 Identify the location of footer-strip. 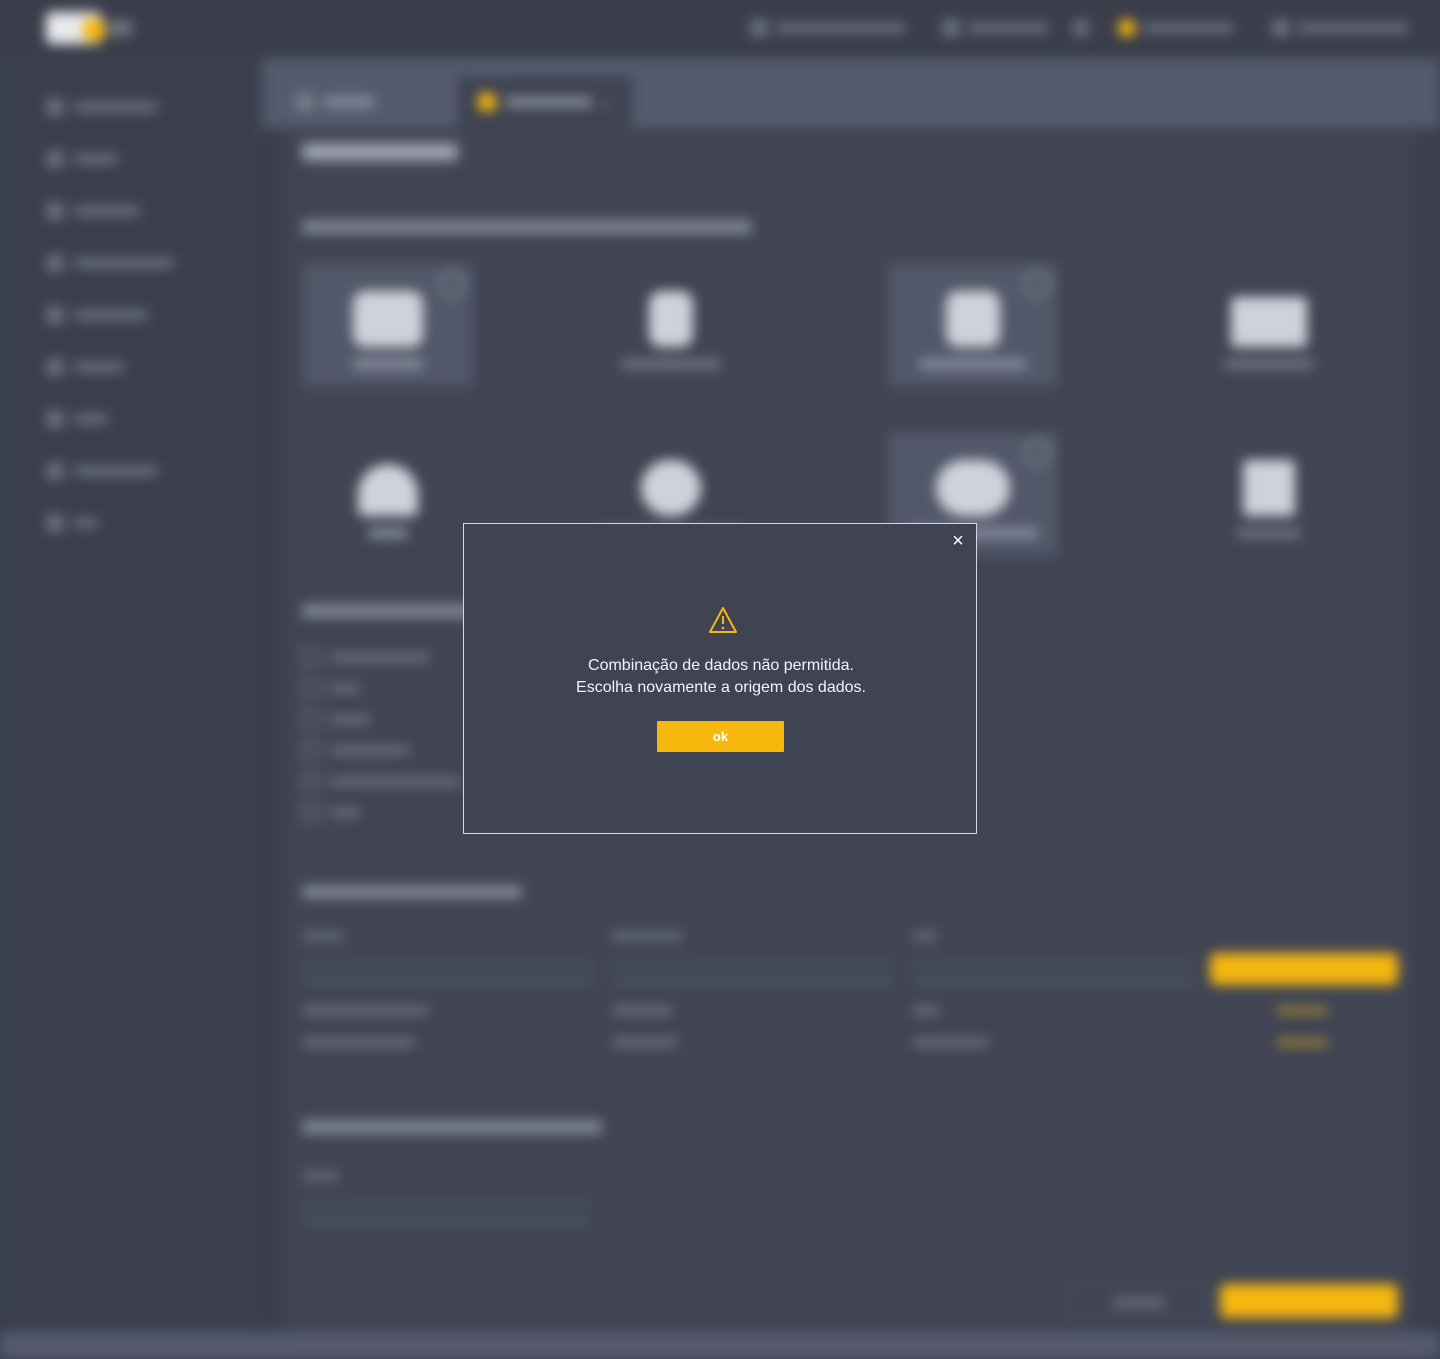
(720, 1345).